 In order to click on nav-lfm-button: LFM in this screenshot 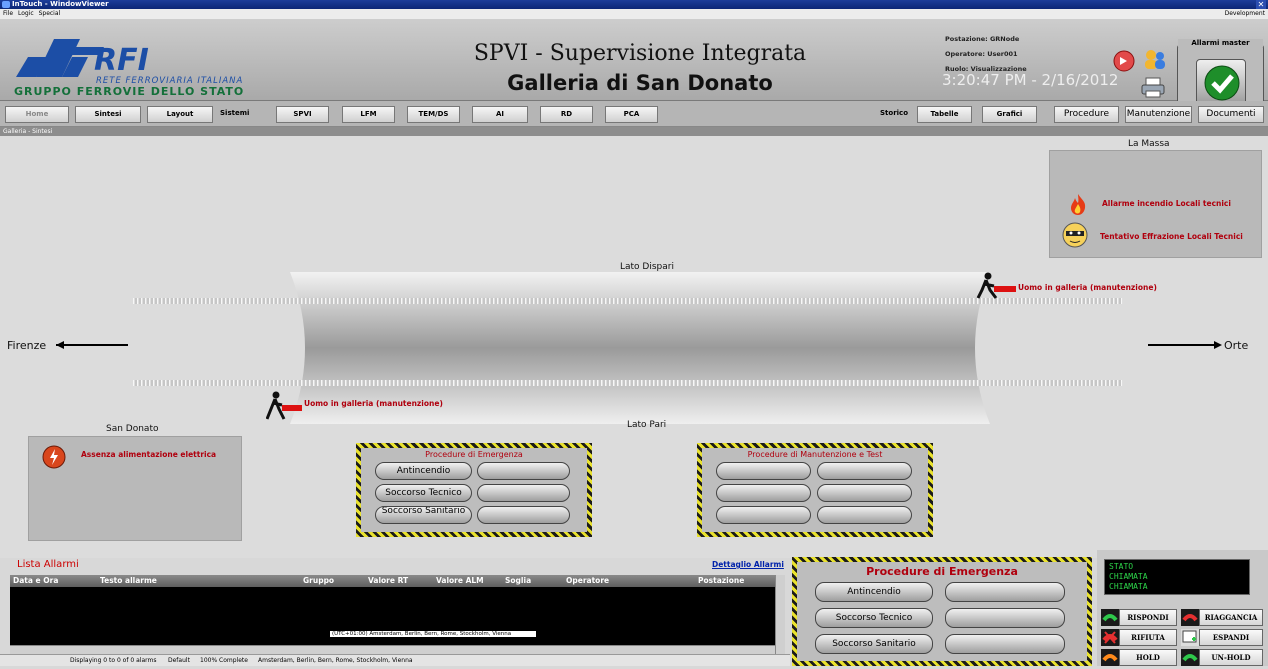, I will do `click(368, 114)`.